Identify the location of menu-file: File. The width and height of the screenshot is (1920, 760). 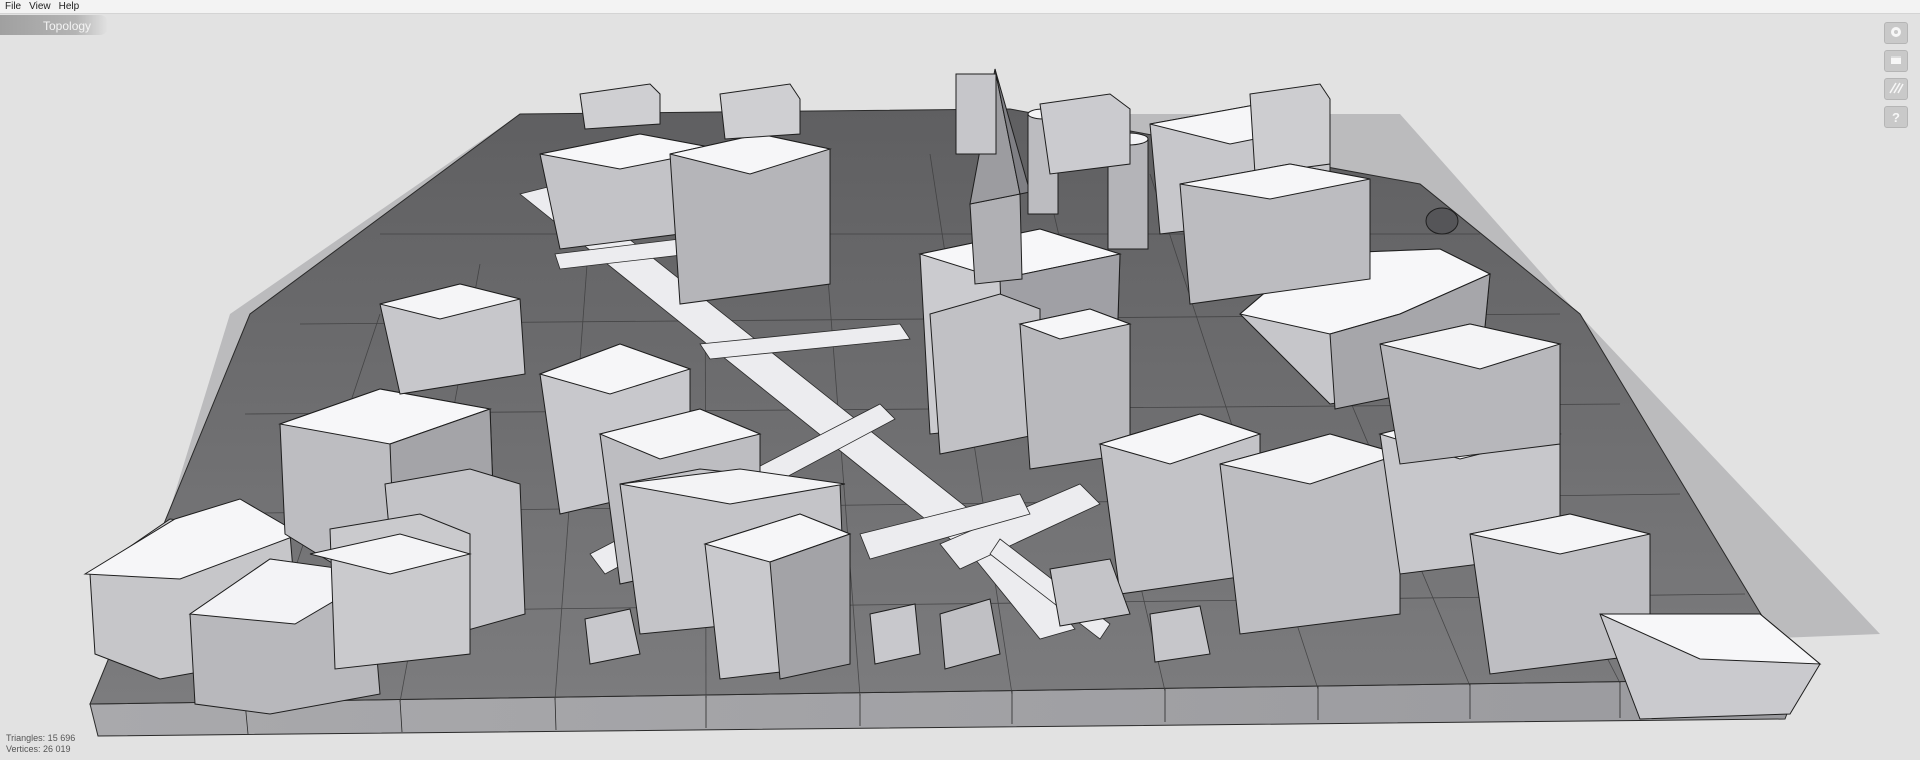
(12, 6).